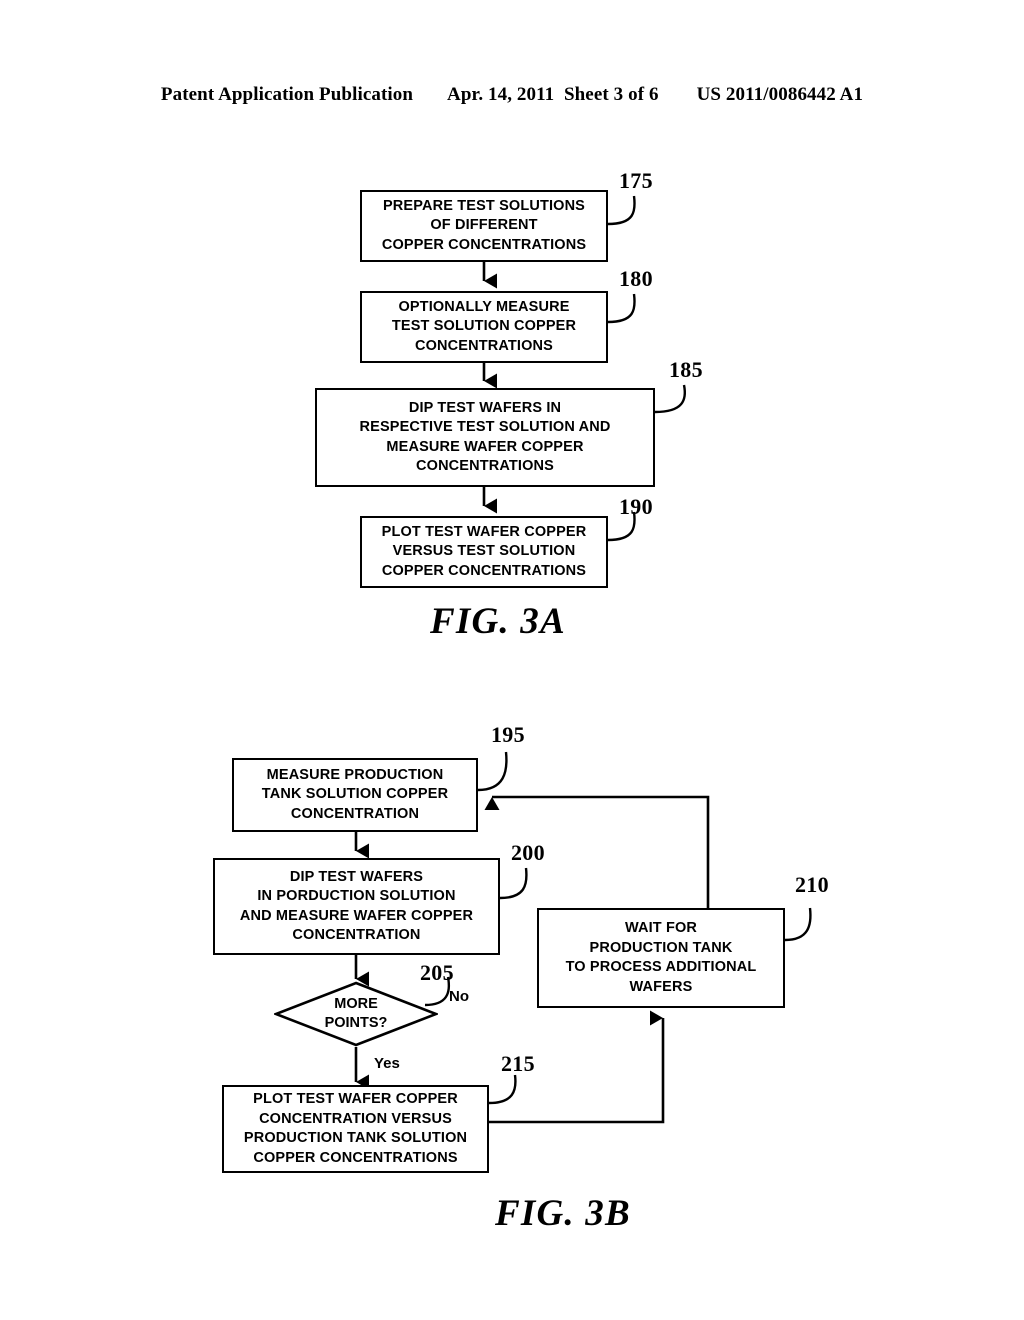 Image resolution: width=1024 pixels, height=1320 pixels. I want to click on decision-diamond-205-label: MORE POINTS?, so click(356, 1013).